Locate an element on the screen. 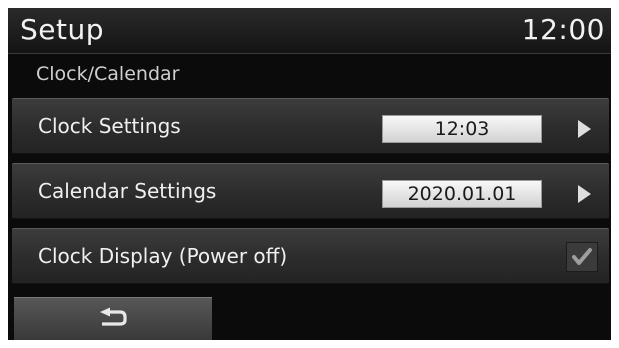 This screenshot has height=348, width=619. clock-settings-value: 12:03 is located at coordinates (462, 129).